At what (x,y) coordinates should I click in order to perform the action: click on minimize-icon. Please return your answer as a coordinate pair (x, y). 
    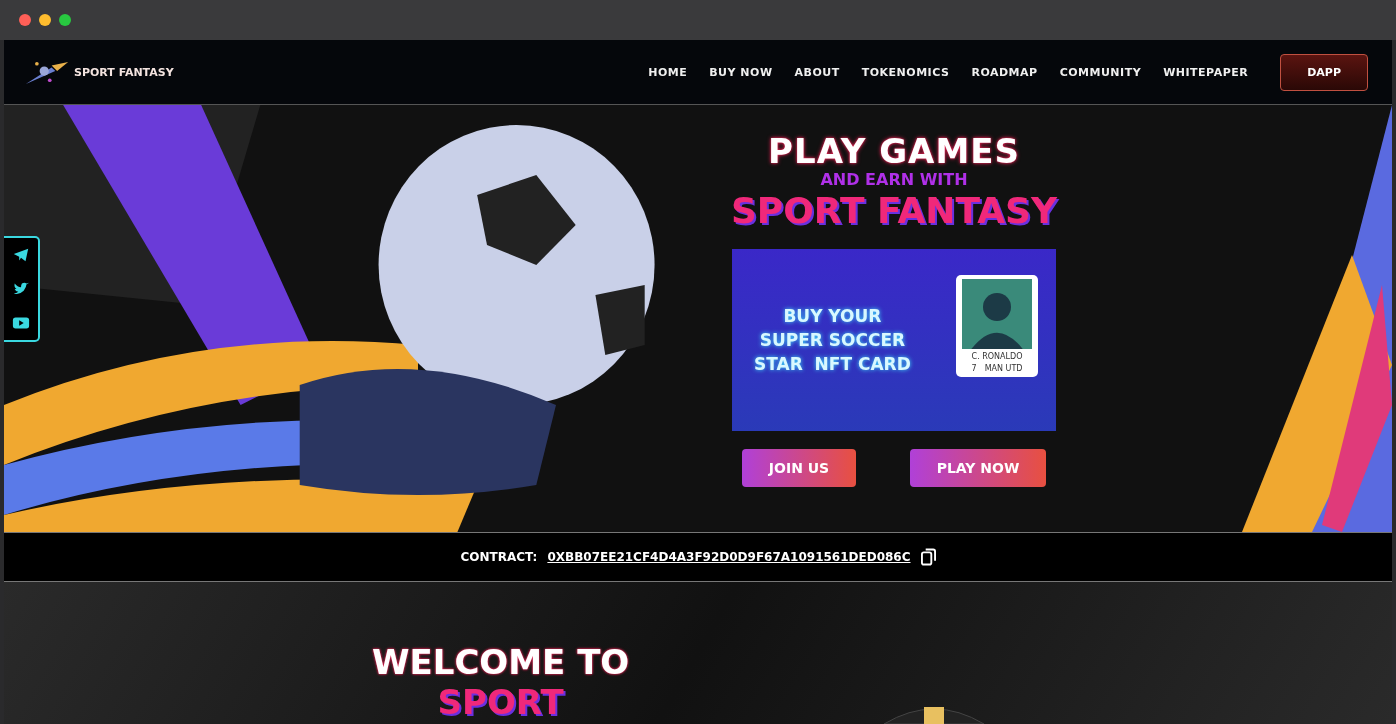
    Looking at the image, I should click on (45, 20).